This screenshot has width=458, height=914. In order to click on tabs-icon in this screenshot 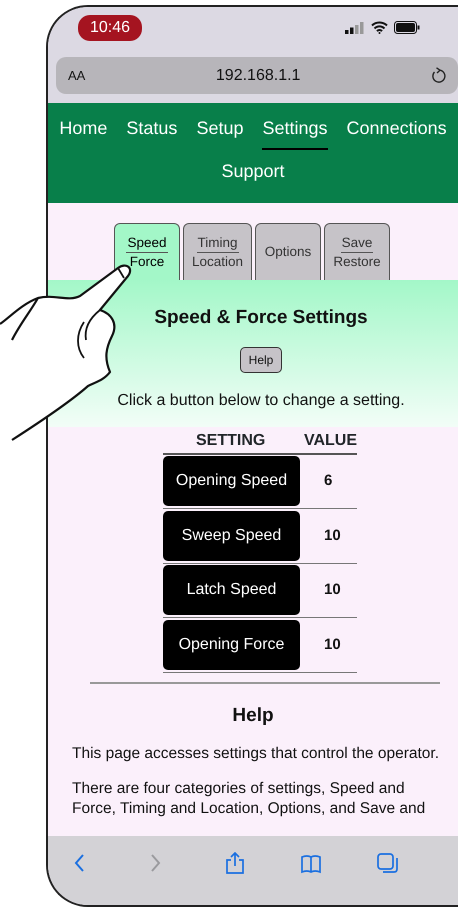, I will do `click(387, 863)`.